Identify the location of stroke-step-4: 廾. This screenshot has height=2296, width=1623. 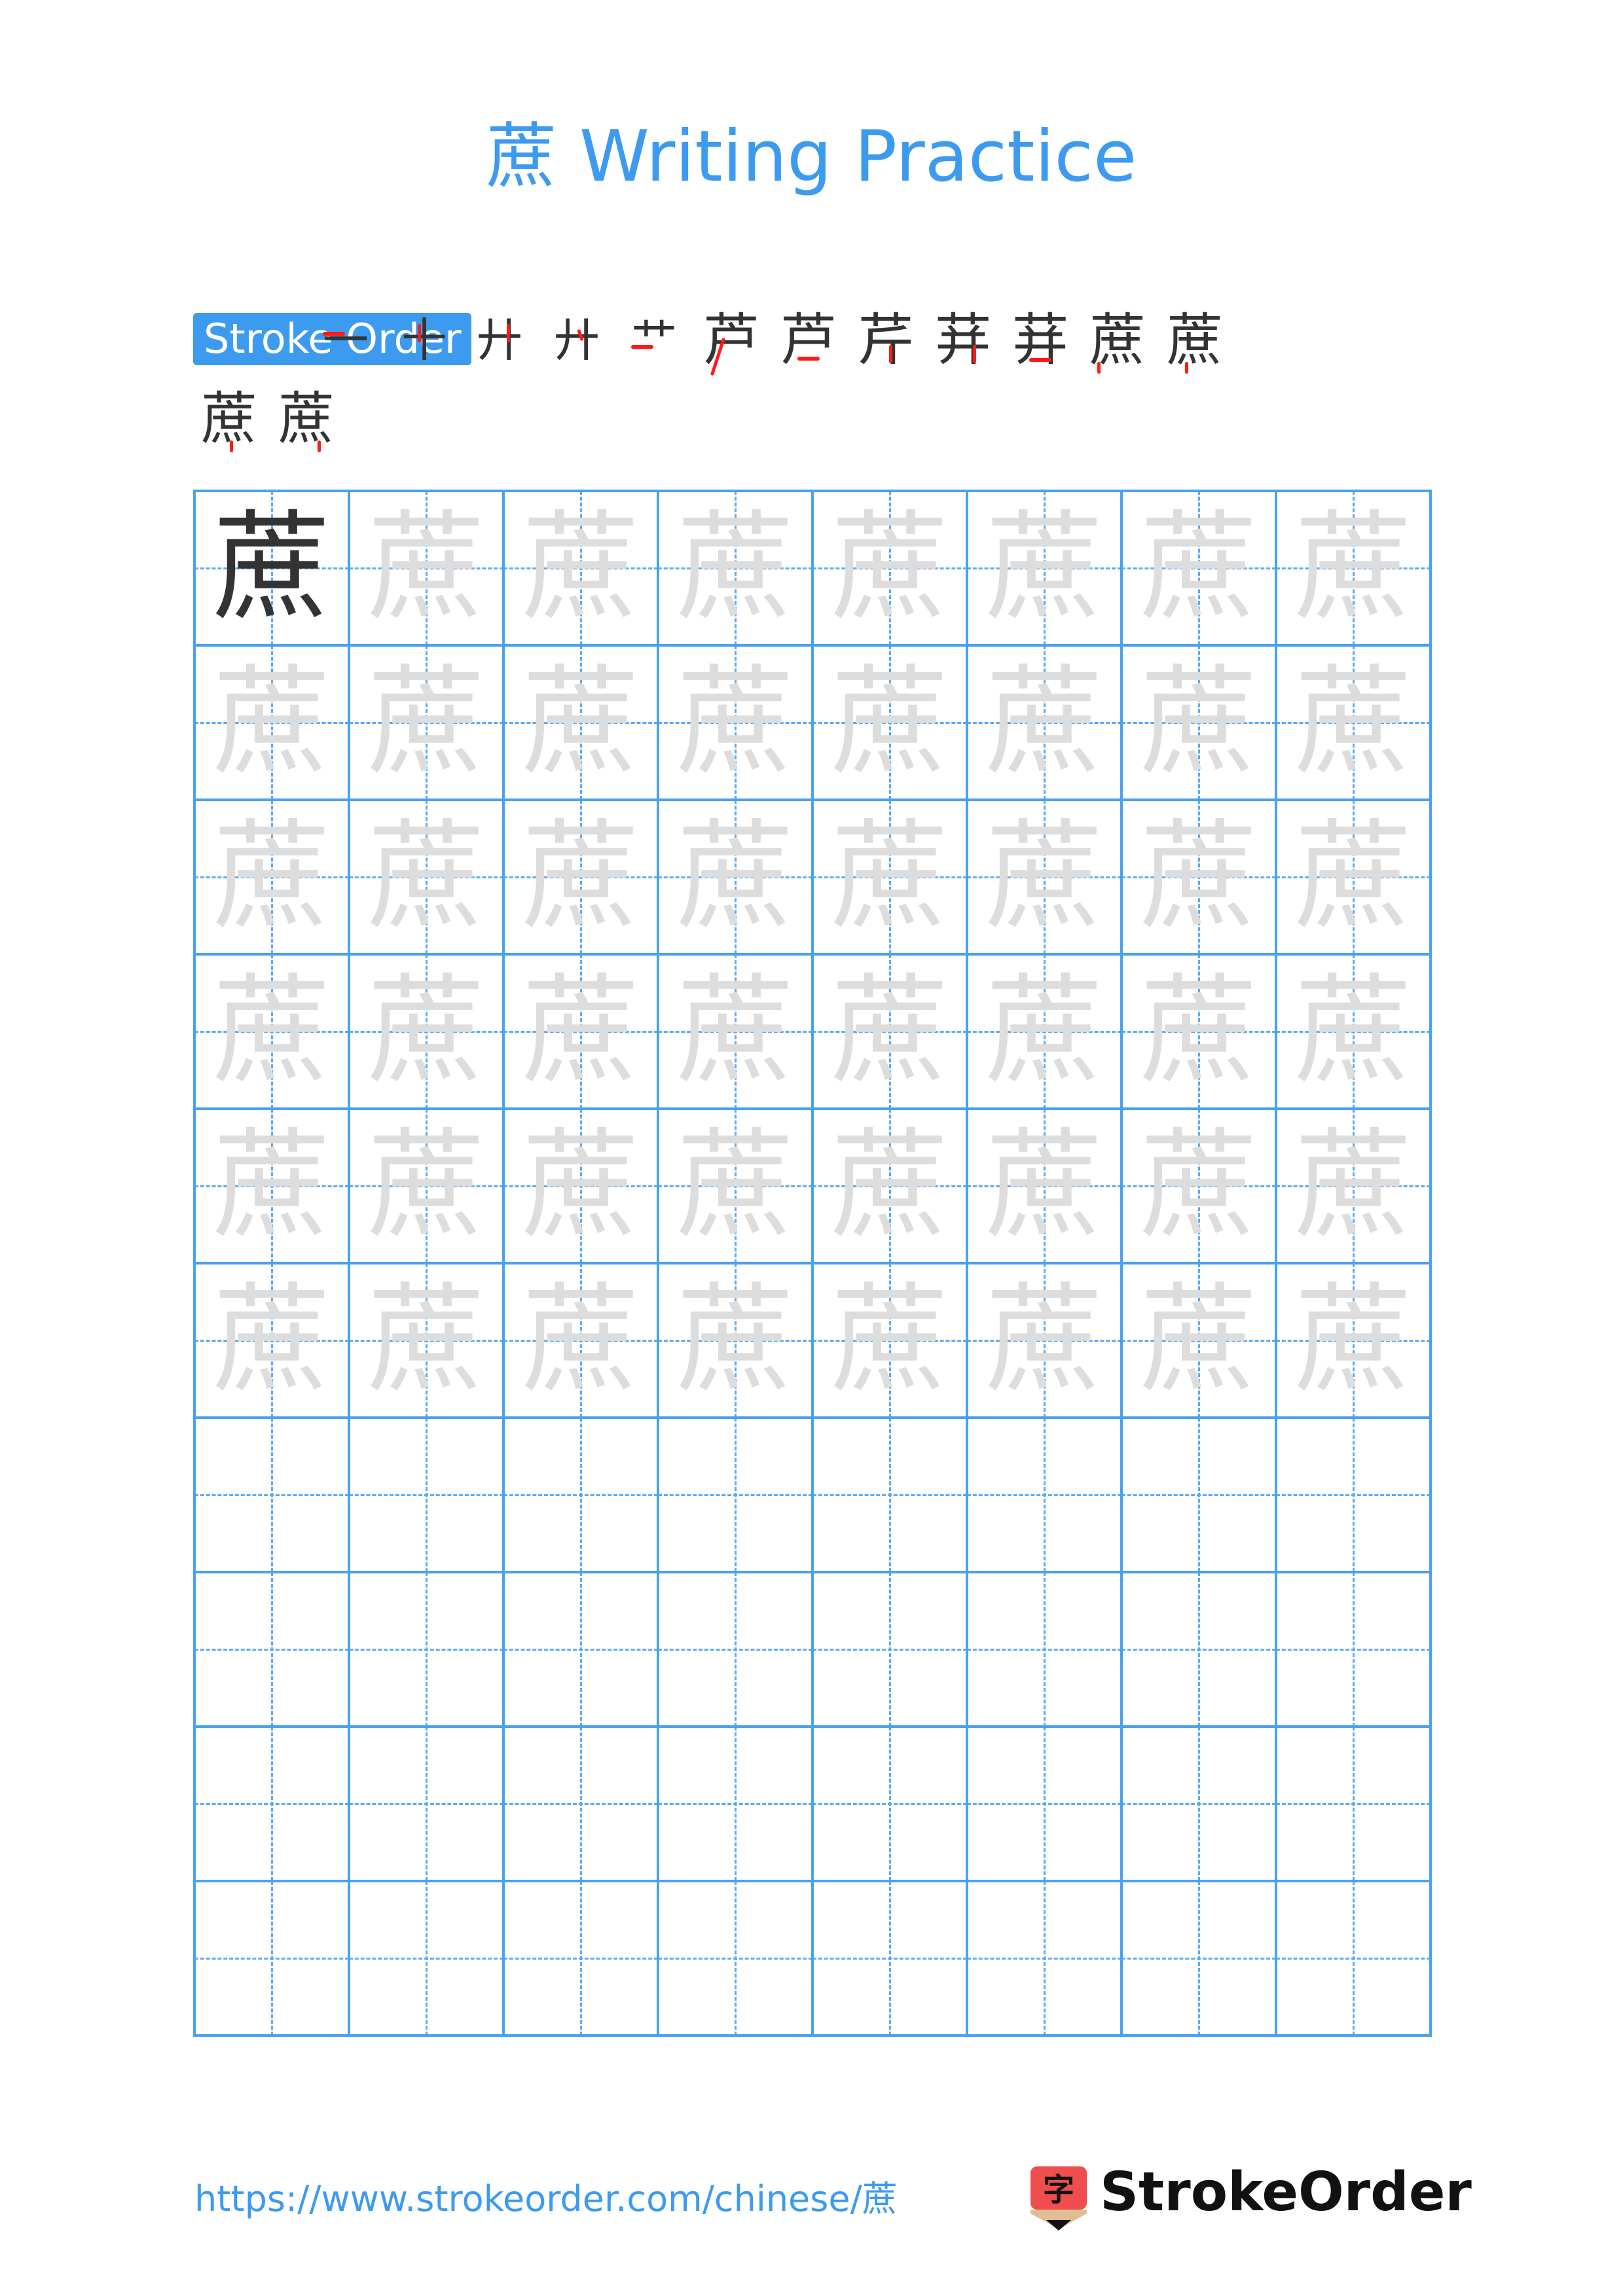
(577, 340).